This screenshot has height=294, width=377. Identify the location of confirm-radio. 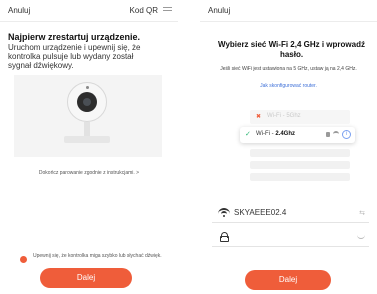
(23, 259).